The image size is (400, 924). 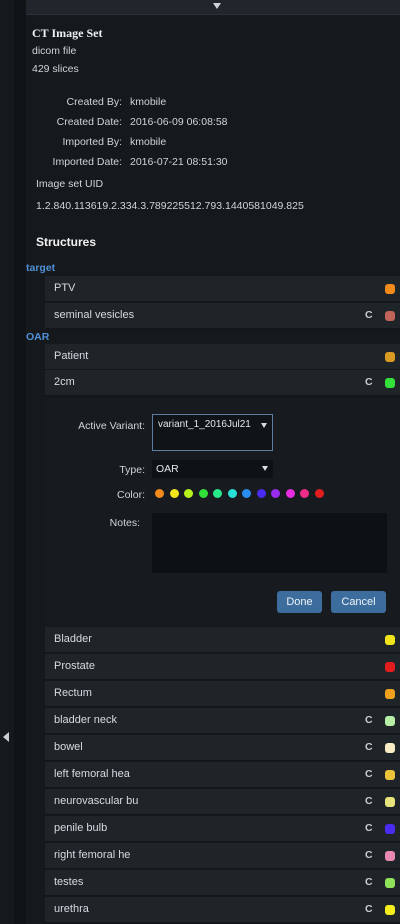 What do you see at coordinates (89, 122) in the screenshot?
I see `created-date-label: Created Date:` at bounding box center [89, 122].